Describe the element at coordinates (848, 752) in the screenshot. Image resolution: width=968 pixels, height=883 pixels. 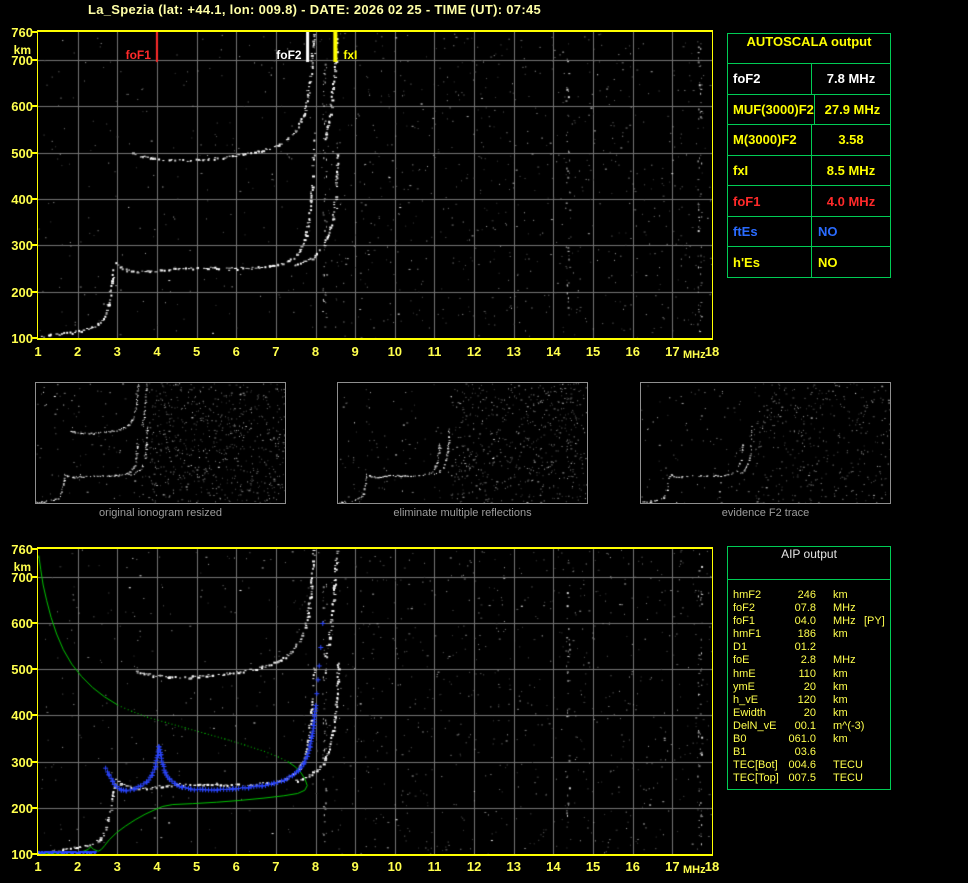
I see `aip-unit` at that location.